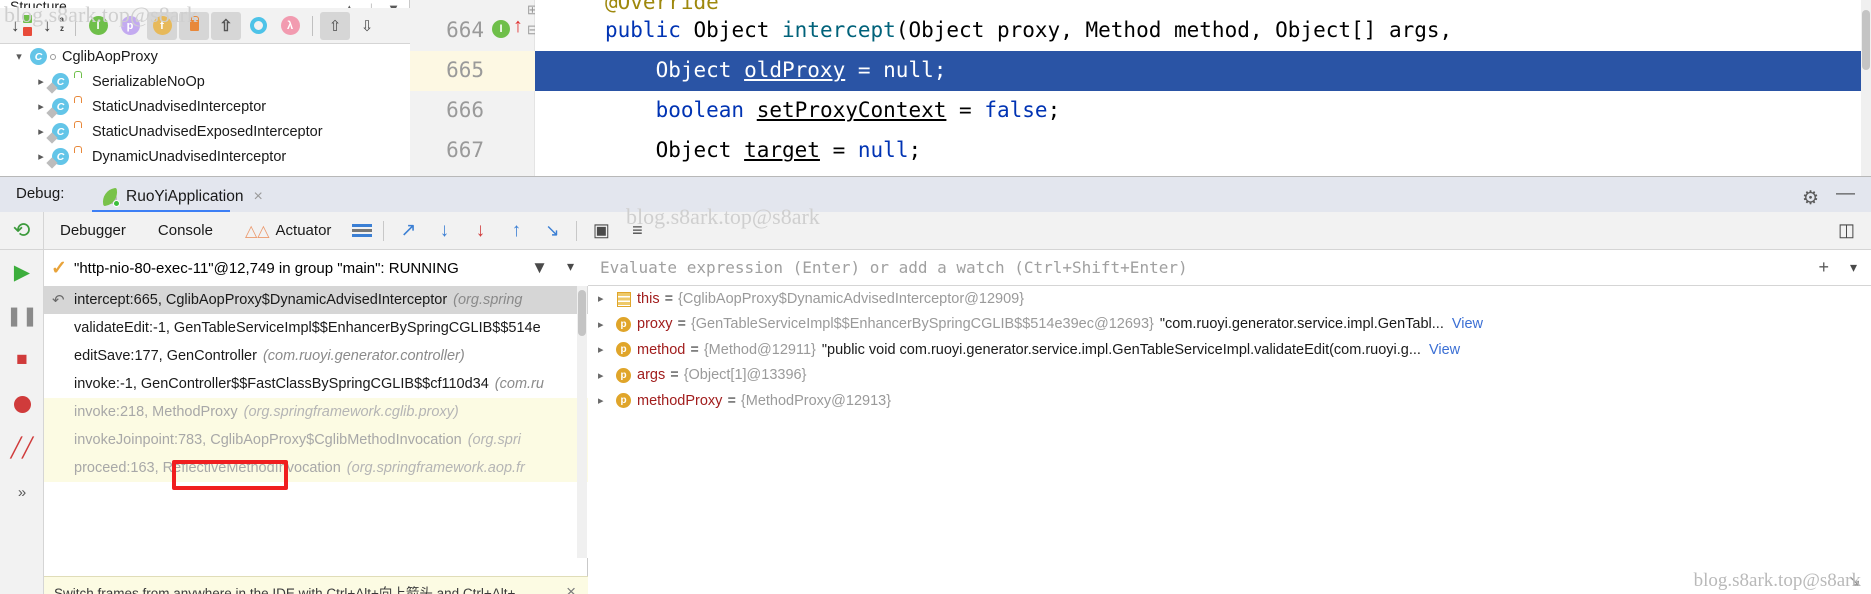 The width and height of the screenshot is (1871, 594). Describe the element at coordinates (288, 231) in the screenshot. I see `tab-actuator: △△ Actuator` at that location.